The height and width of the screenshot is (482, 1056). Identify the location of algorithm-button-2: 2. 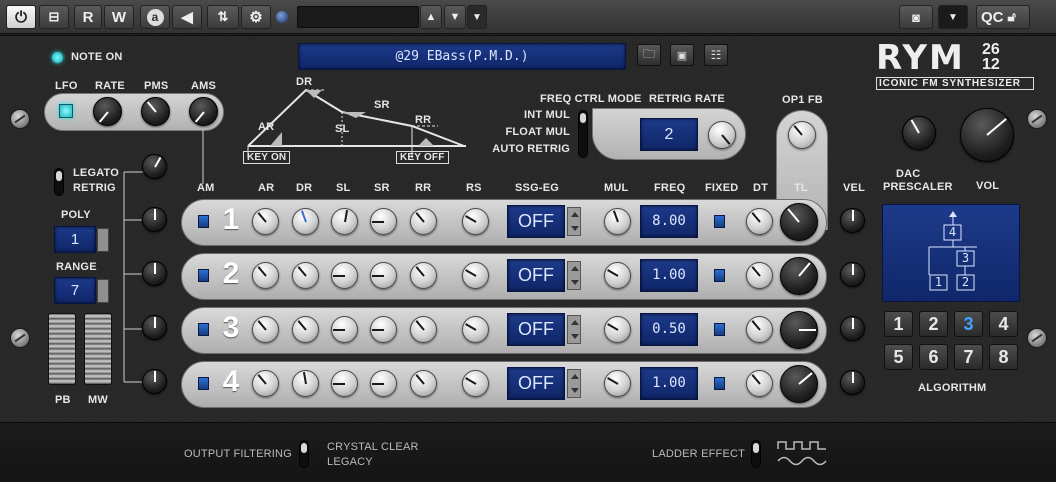
(933, 324).